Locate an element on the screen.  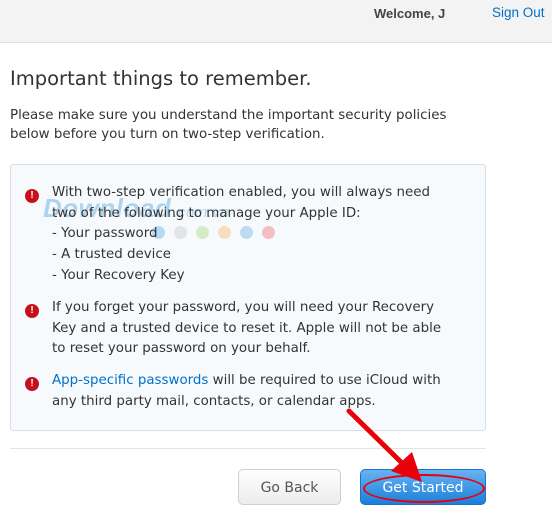
warning-line: to reset your password on your behalf. is located at coordinates (181, 349).